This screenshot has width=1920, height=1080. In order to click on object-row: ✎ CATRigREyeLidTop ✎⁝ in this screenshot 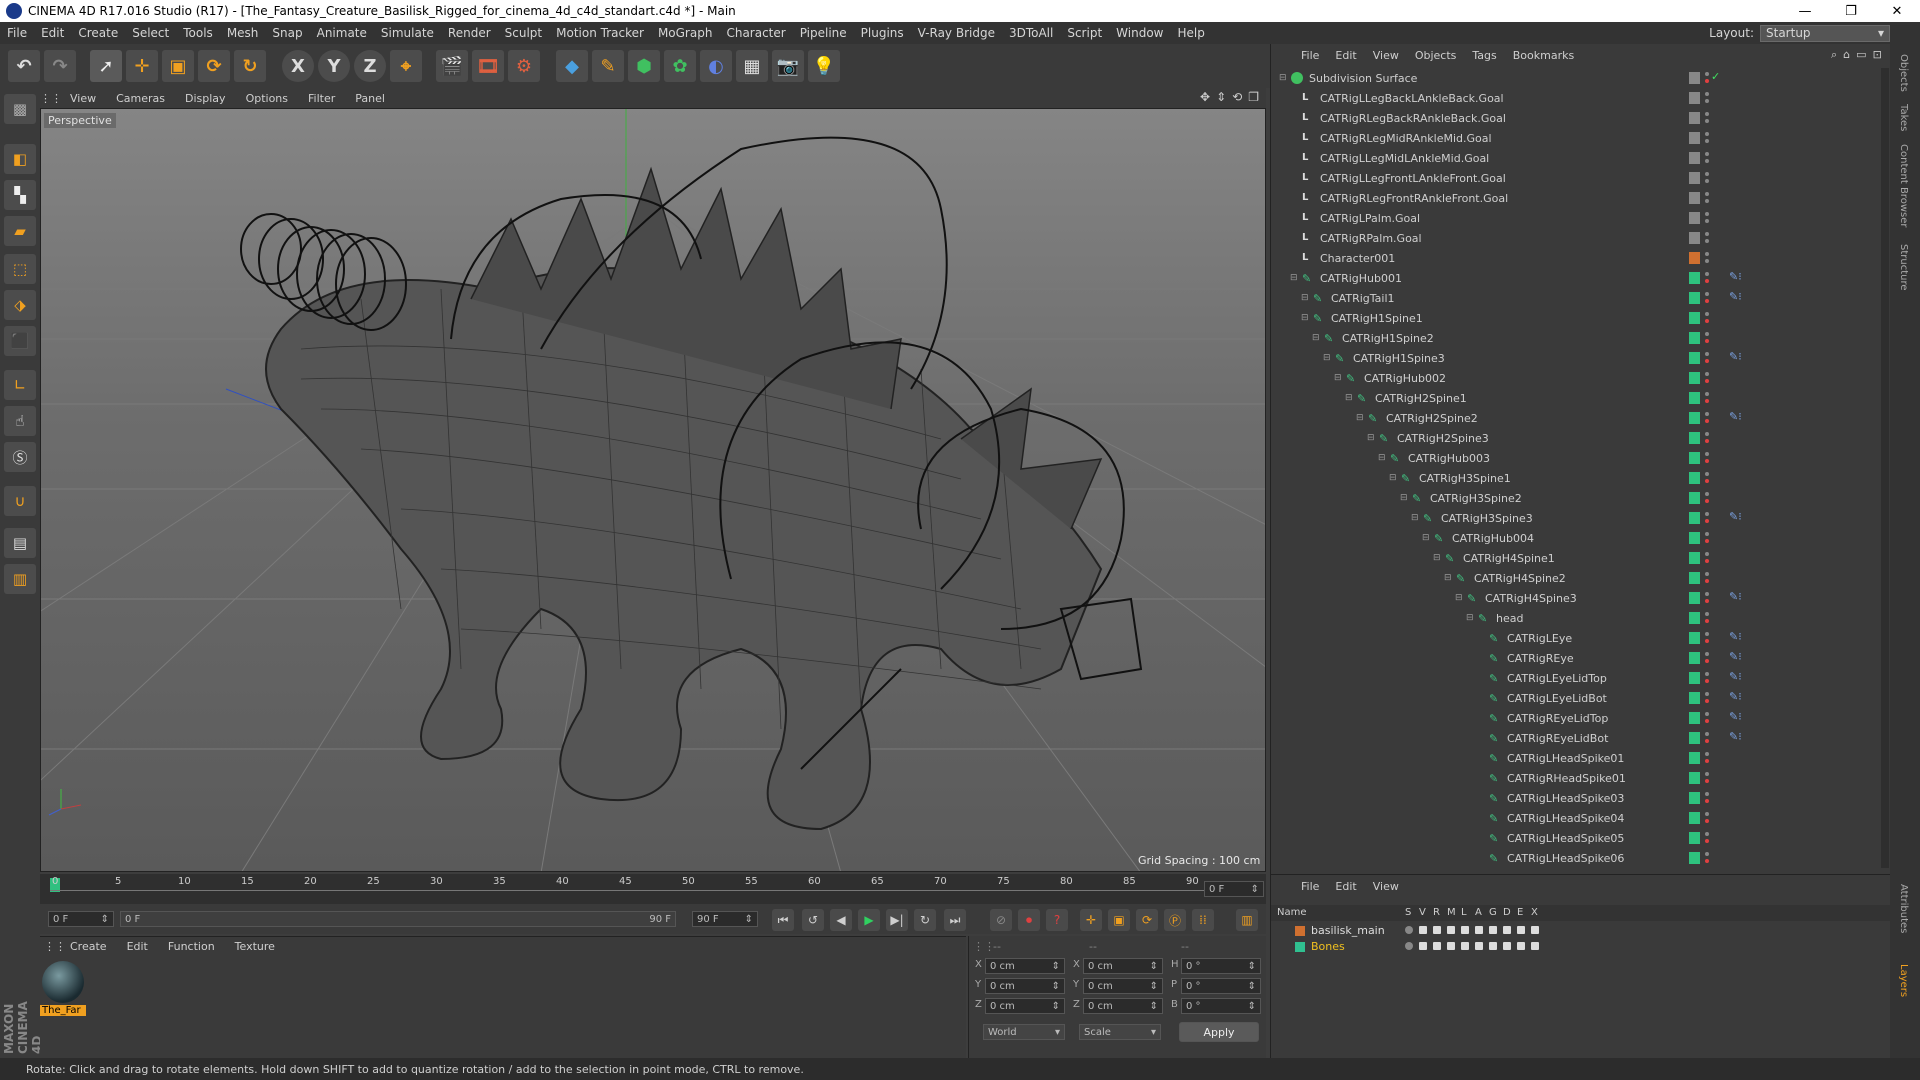, I will do `click(1576, 718)`.